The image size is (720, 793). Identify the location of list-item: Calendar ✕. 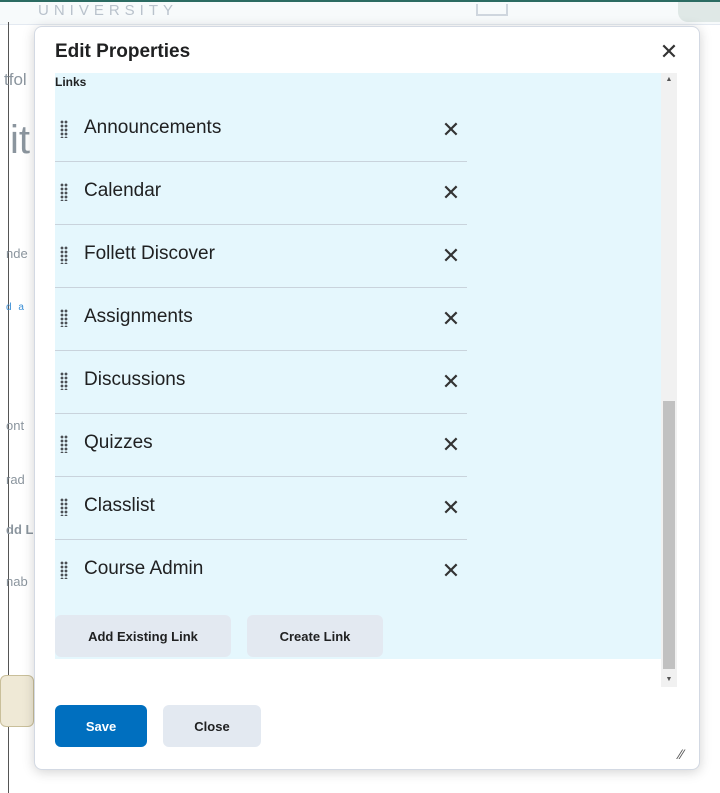
(261, 193).